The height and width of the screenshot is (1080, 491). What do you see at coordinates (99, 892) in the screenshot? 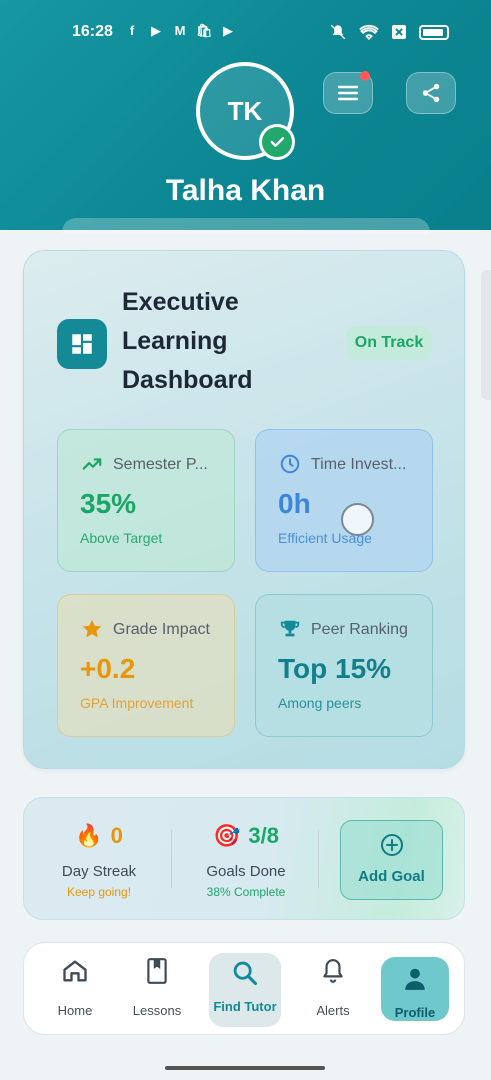
I see `day-streak-sub: Keep going!` at bounding box center [99, 892].